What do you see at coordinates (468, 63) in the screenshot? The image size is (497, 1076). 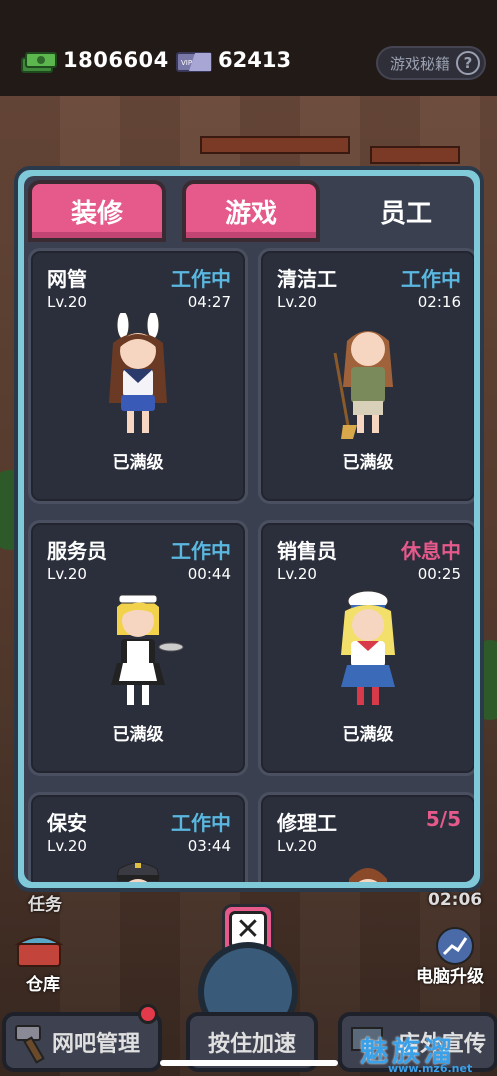 I see `help-icon: ?` at bounding box center [468, 63].